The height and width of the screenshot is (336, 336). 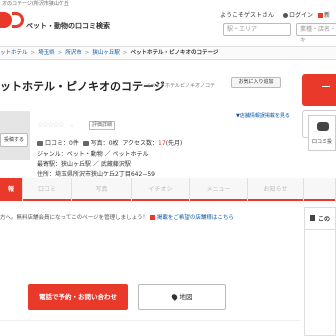 What do you see at coordinates (12, 20) in the screenshot?
I see `site-logo-icon` at bounding box center [12, 20].